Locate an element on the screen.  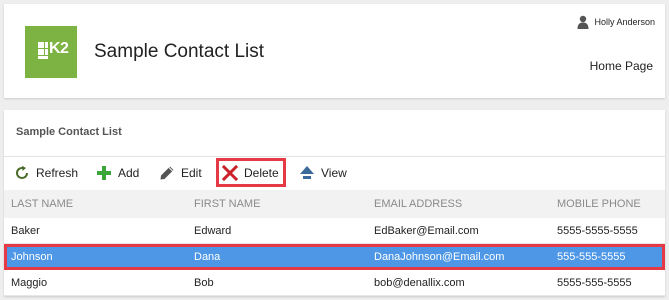
cell-text: Edward is located at coordinates (213, 230).